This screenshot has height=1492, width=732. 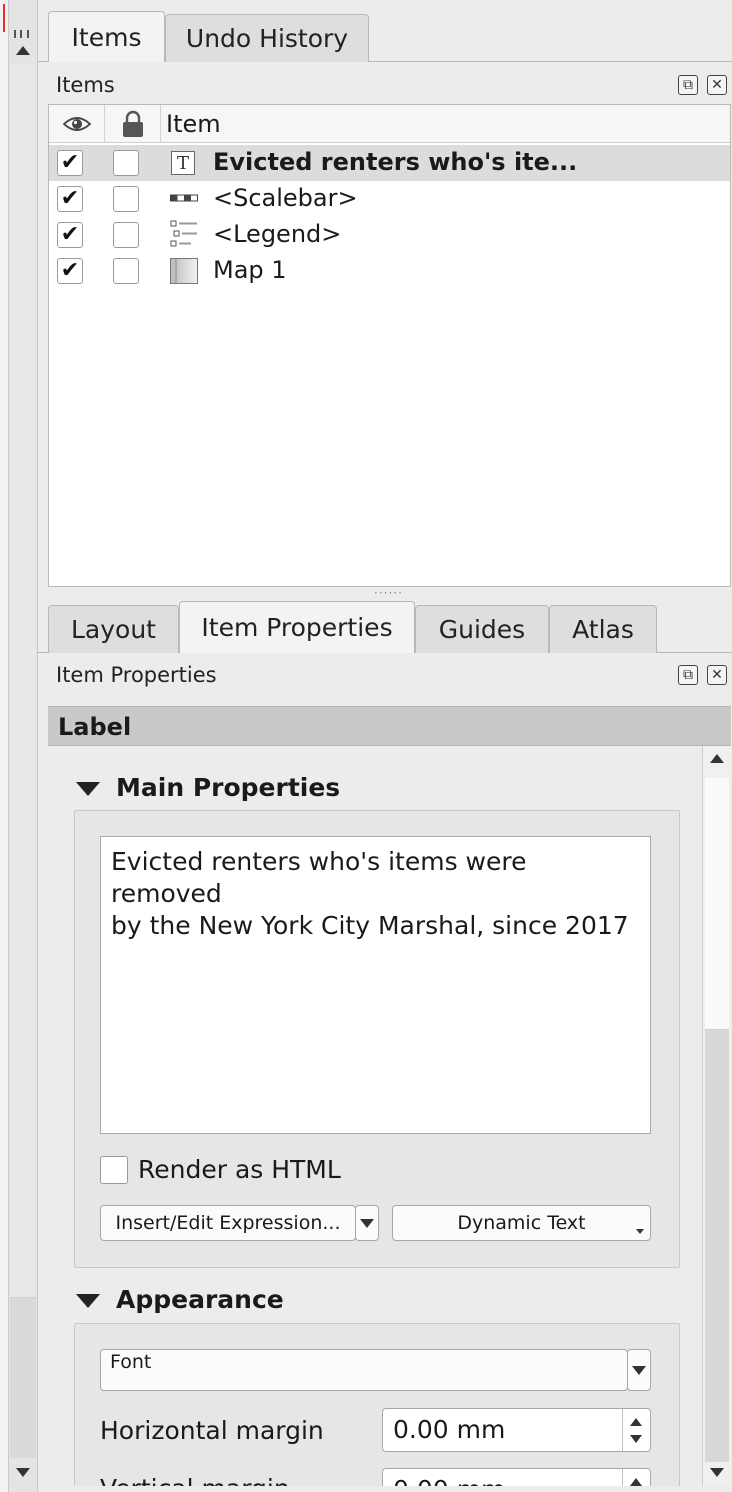 I want to click on lock-column-header, so click(x=133, y=124).